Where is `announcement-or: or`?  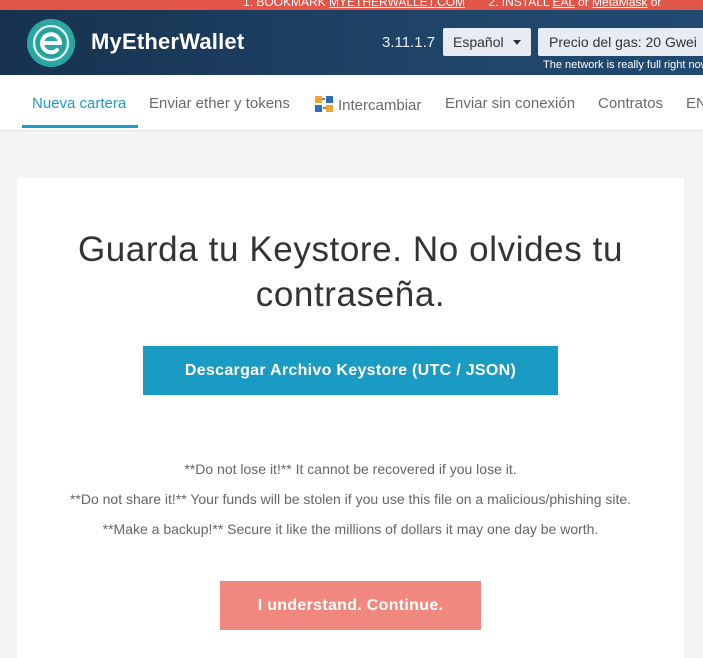 announcement-or: or is located at coordinates (583, 4).